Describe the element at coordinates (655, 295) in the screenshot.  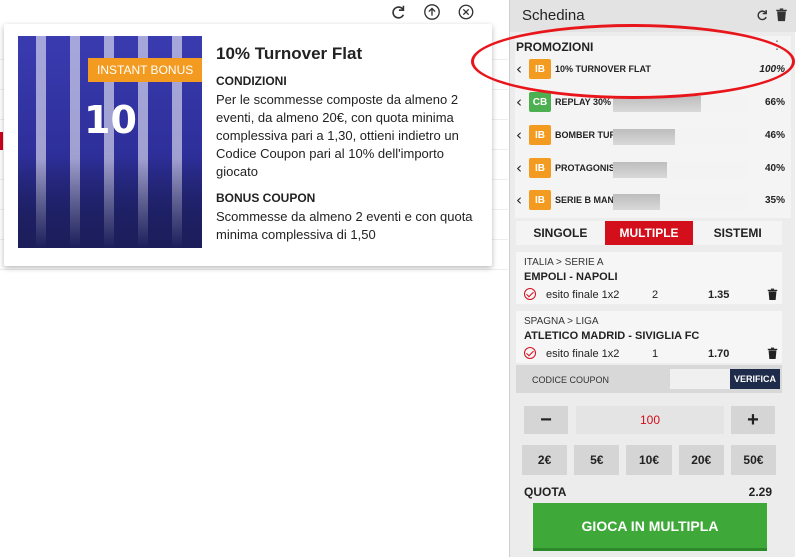
I see `bet-selection: 2` at that location.